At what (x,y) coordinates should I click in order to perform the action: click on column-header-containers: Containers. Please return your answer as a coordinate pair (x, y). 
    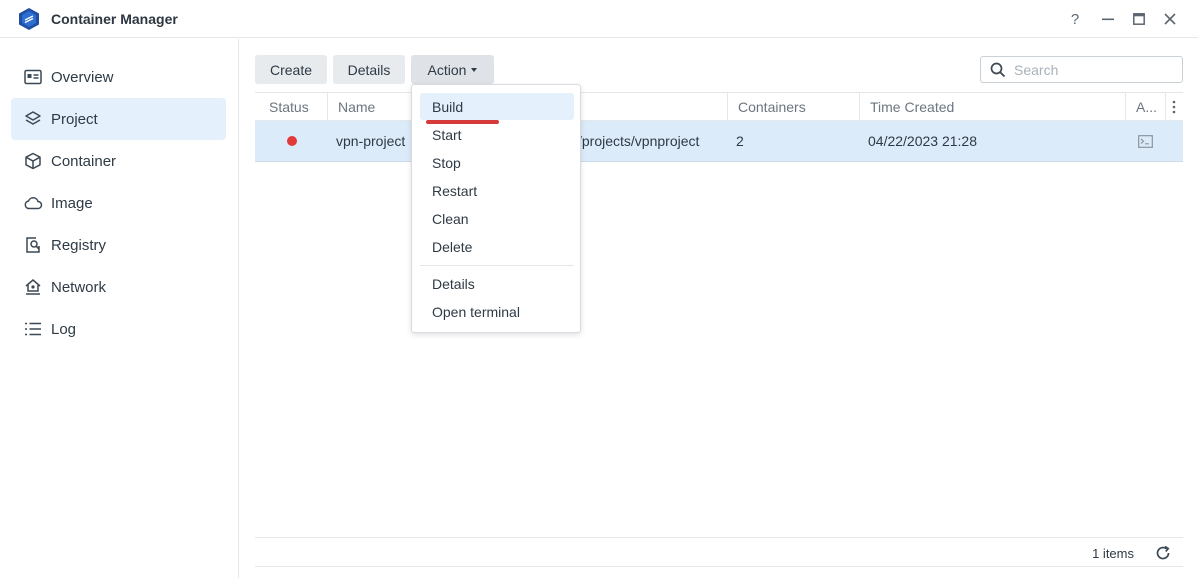
    Looking at the image, I should click on (793, 107).